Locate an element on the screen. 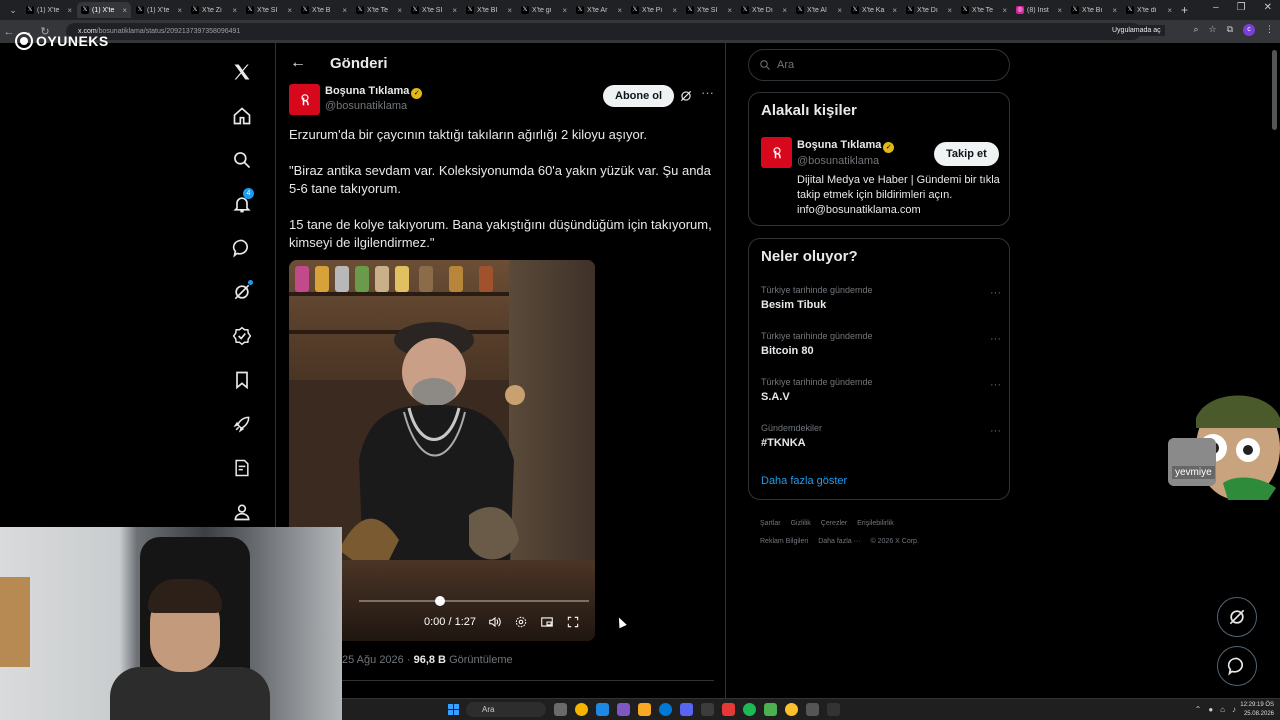  browser-tab: 𝕏 X'te Al × is located at coordinates (819, 10).